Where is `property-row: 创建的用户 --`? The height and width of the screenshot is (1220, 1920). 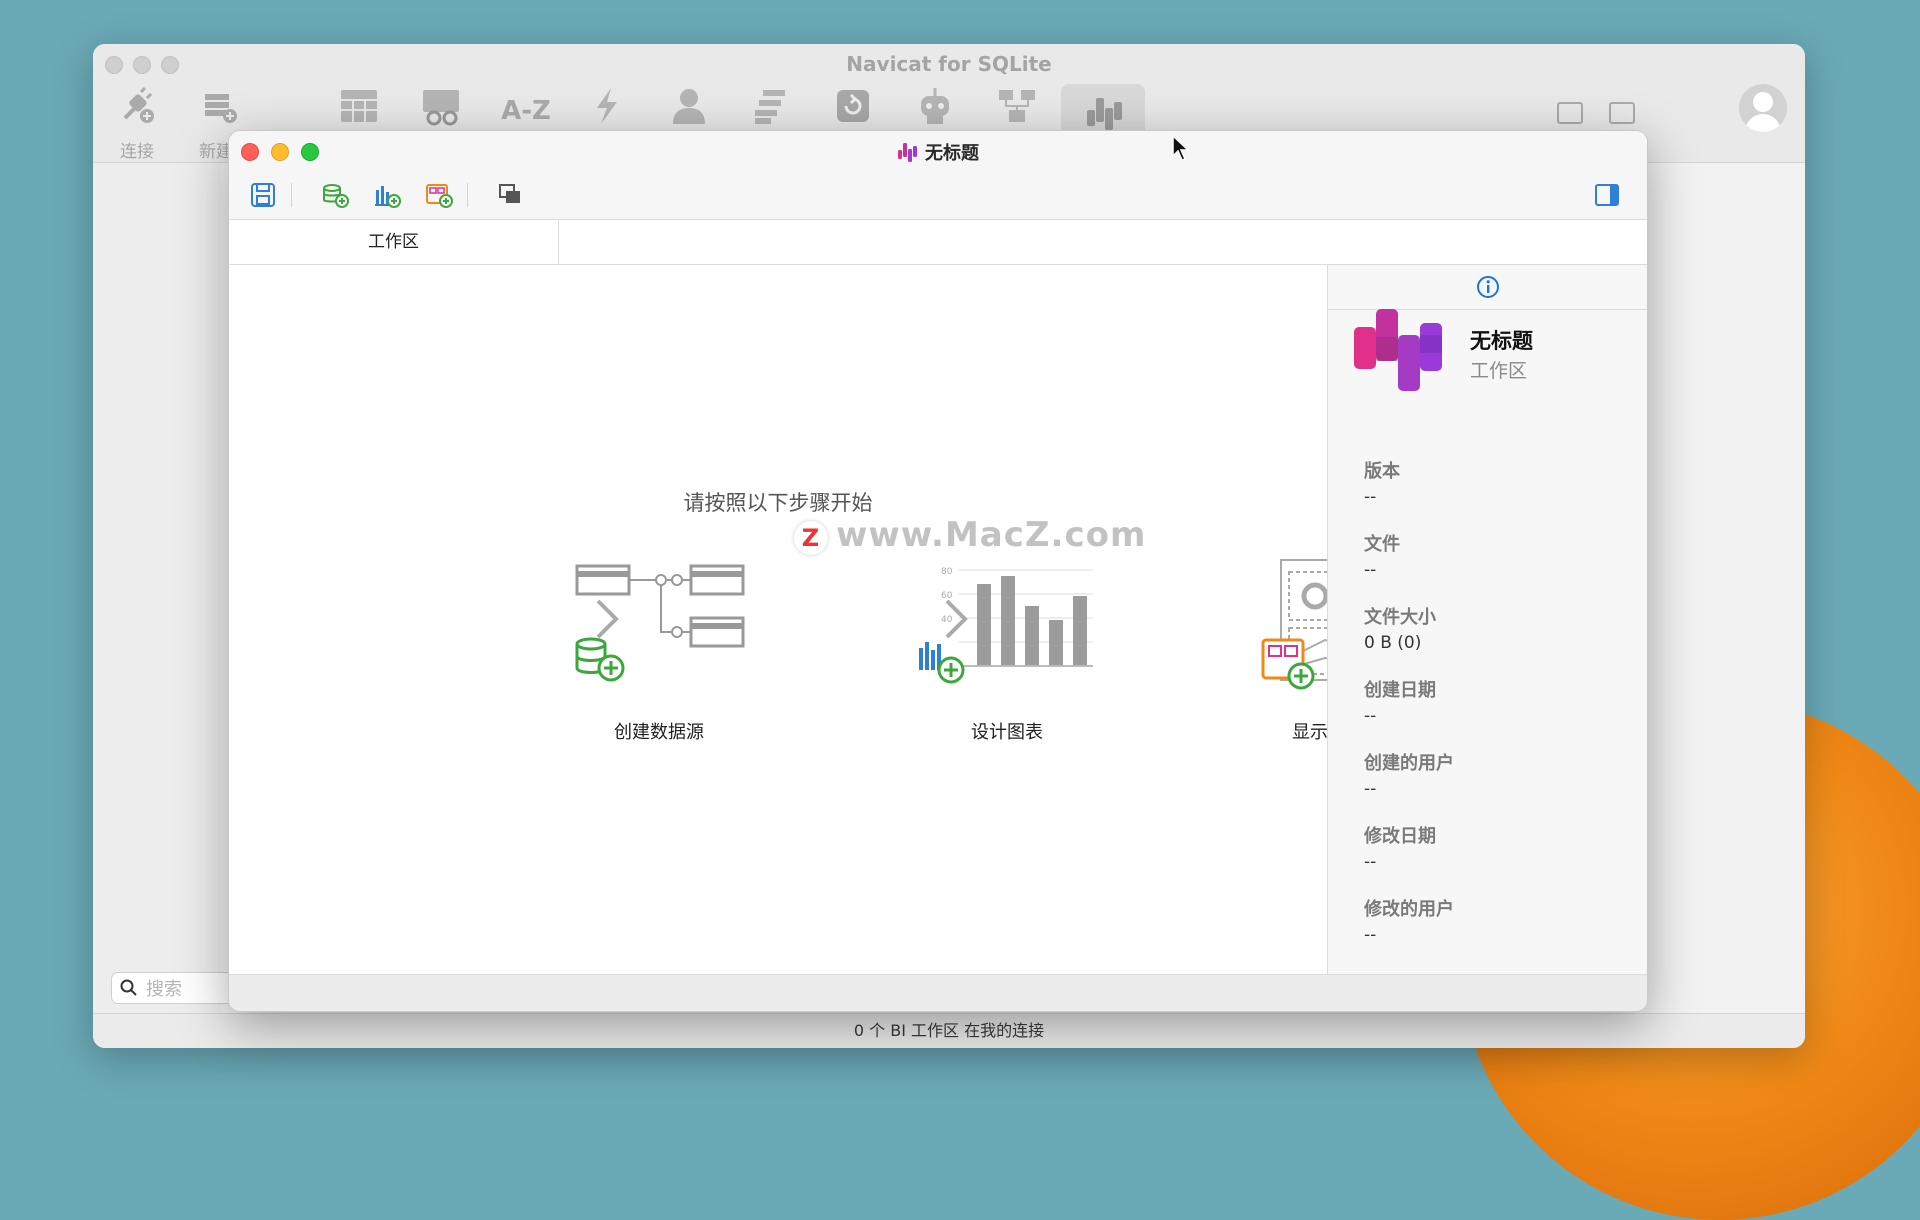
property-row: 创建的用户 -- is located at coordinates (1409, 785).